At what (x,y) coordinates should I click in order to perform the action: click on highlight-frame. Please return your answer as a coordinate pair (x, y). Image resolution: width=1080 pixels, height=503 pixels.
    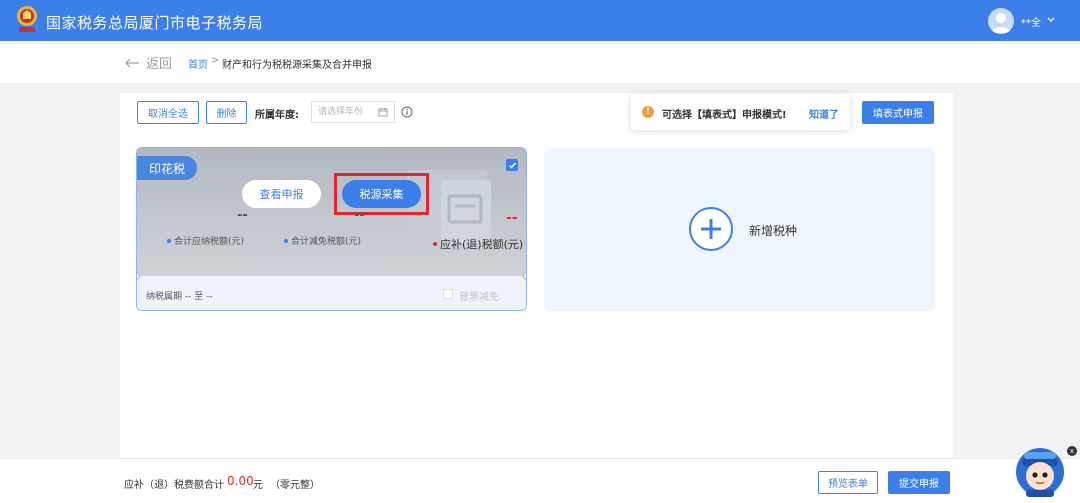
    Looking at the image, I should click on (381, 194).